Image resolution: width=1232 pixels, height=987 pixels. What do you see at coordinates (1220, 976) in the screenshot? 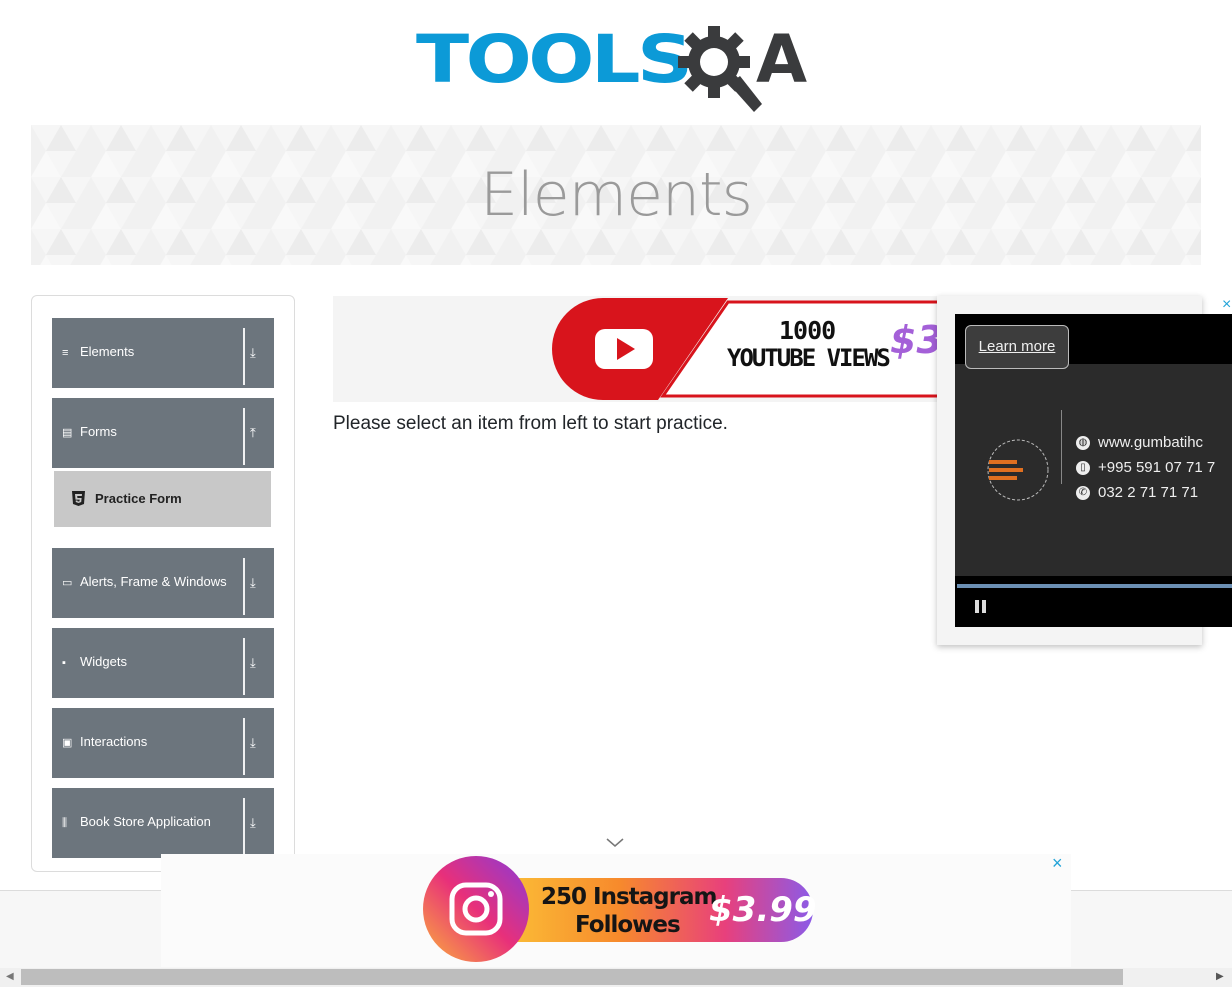
I see `scroll-right-arrow-icon: ▶` at bounding box center [1220, 976].